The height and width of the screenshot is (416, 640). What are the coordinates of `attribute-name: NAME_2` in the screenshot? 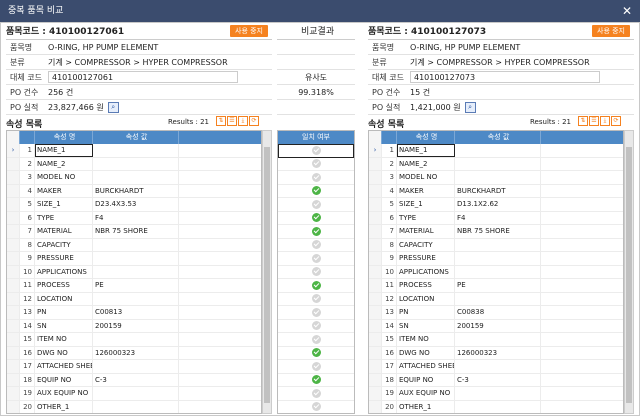 It's located at (64, 163).